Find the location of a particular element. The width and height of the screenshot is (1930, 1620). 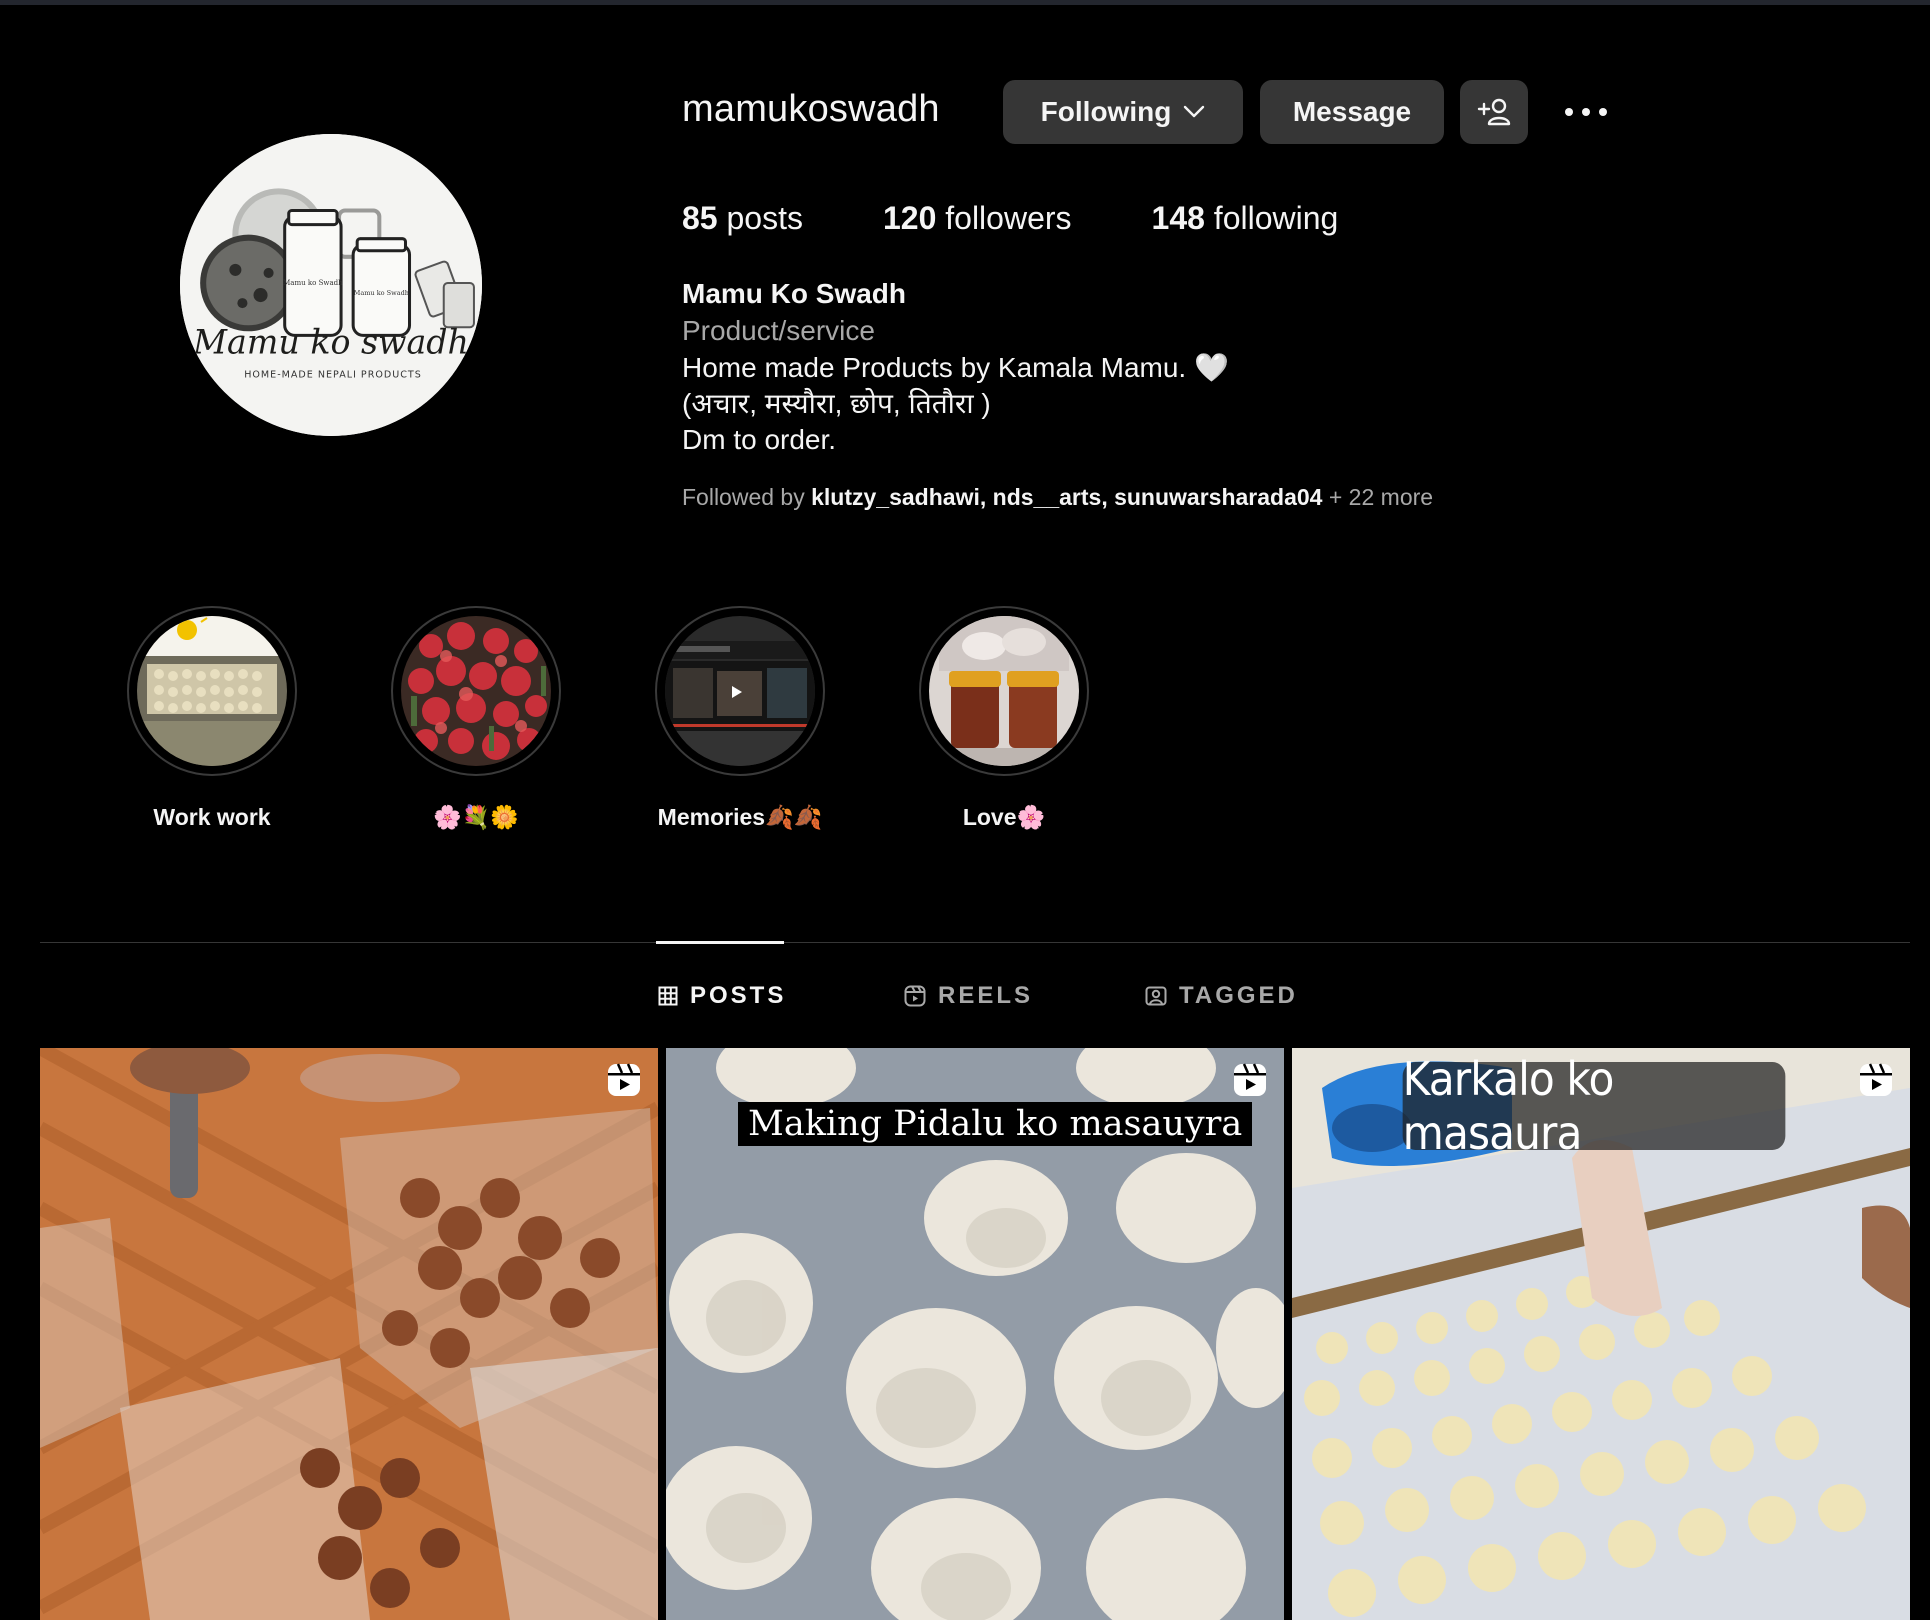

tab-tagged: TAGGED is located at coordinates (1221, 996).